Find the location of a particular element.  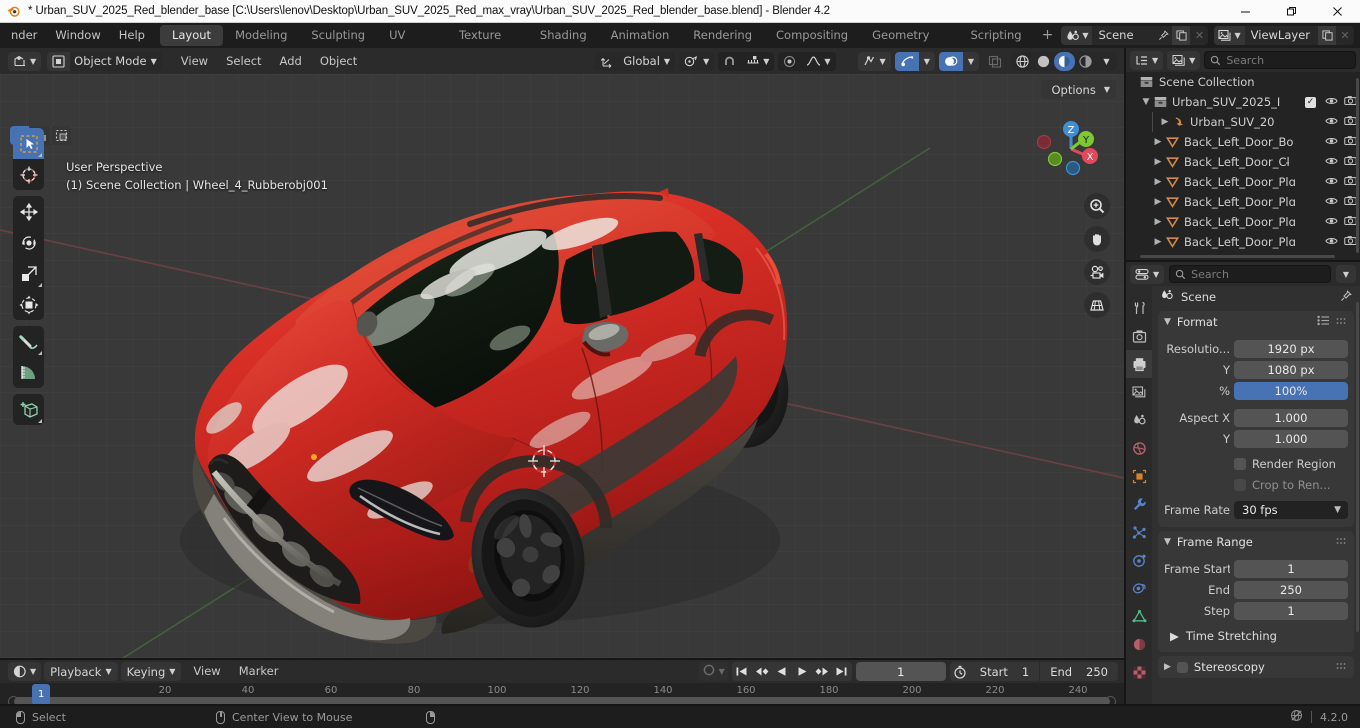

scene-name: Scene is located at coordinates (1123, 35).